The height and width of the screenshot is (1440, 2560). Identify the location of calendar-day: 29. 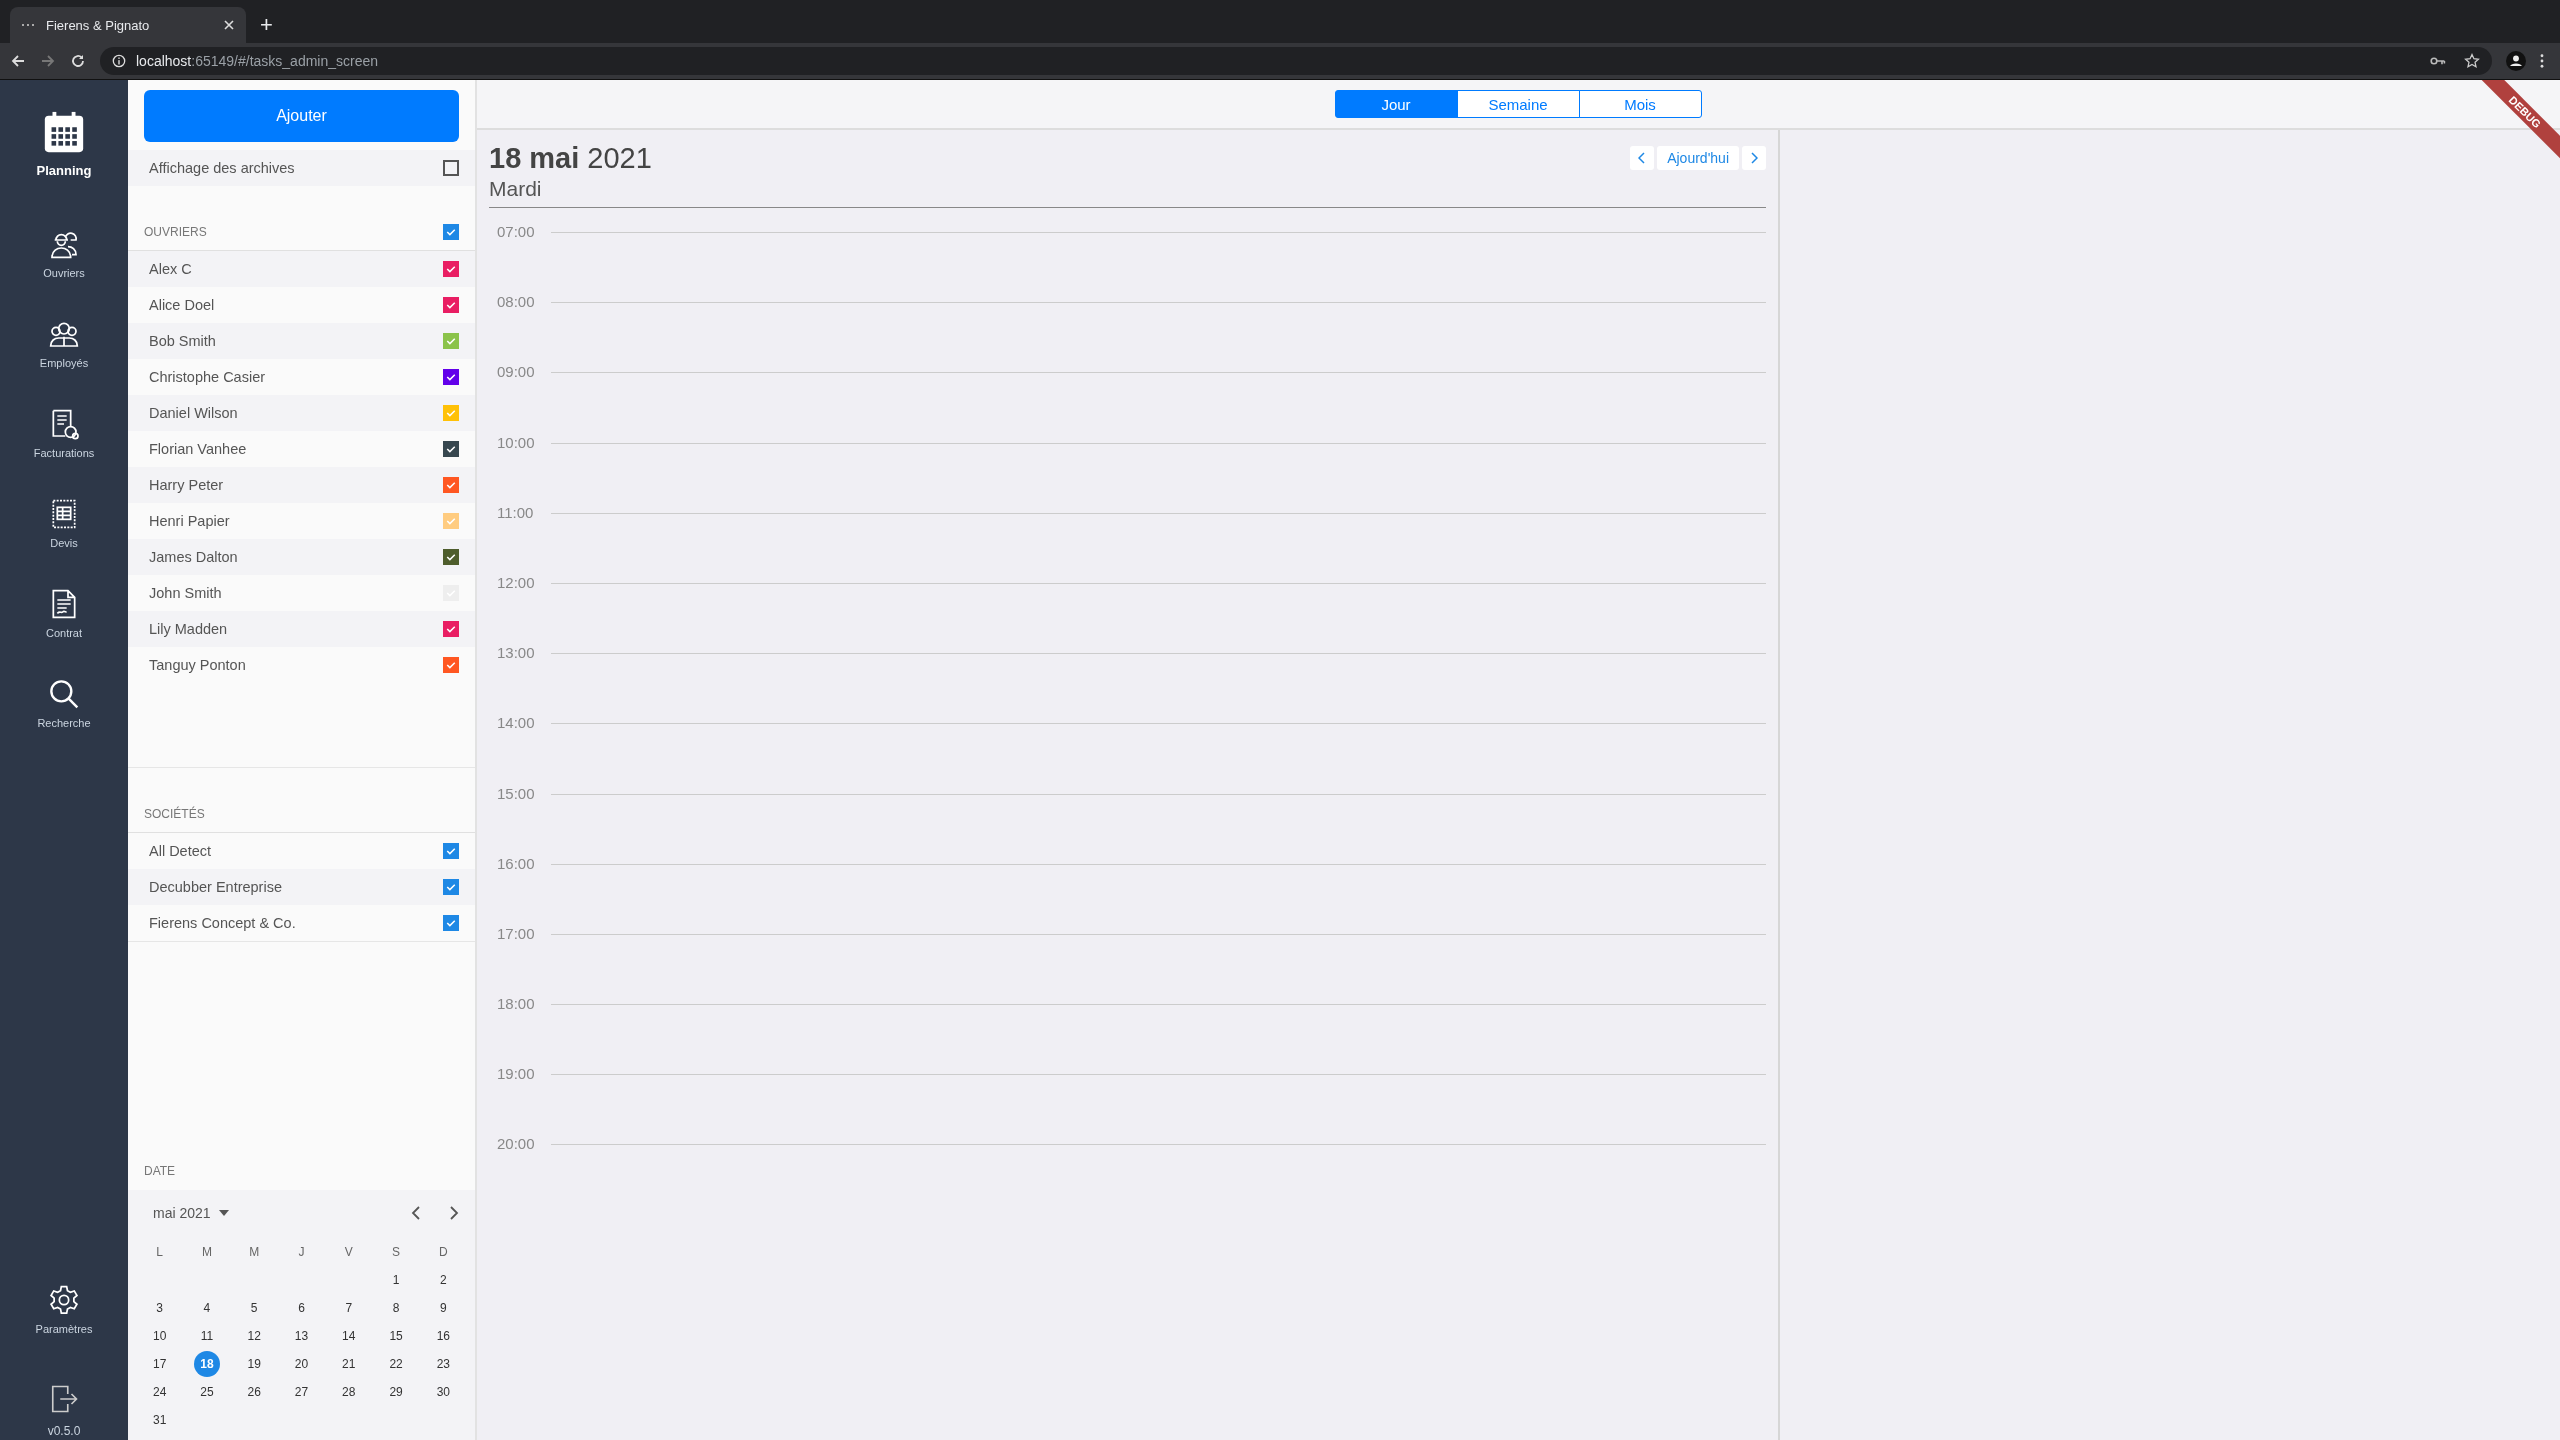
(396, 1392).